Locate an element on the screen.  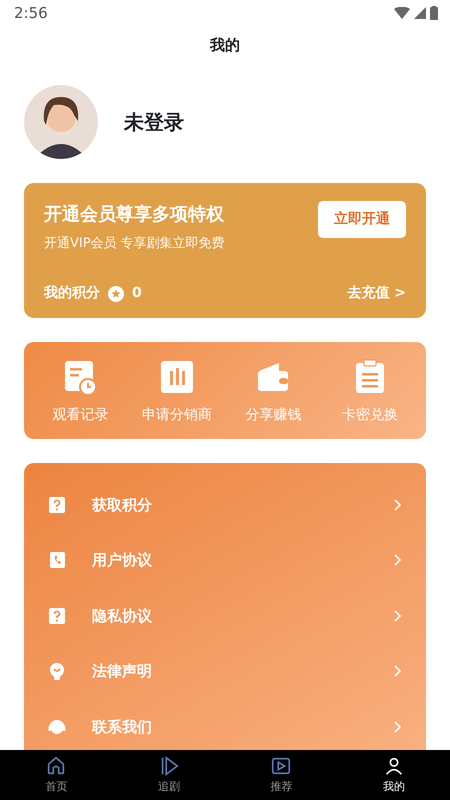
menu-item: 隐私协议 is located at coordinates (225, 616).